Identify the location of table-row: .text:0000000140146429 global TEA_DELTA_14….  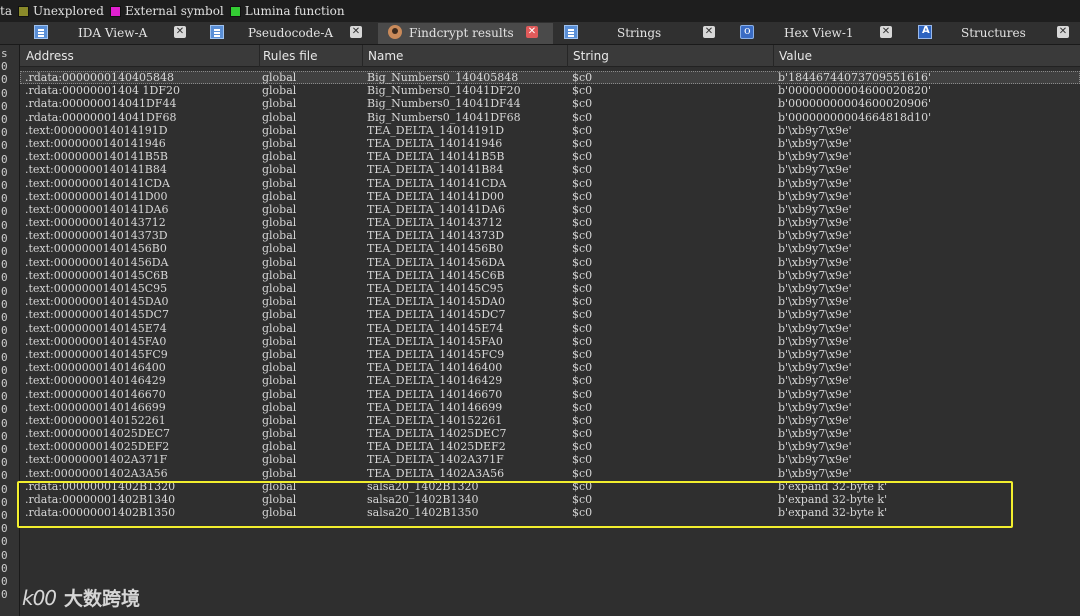
(550, 380).